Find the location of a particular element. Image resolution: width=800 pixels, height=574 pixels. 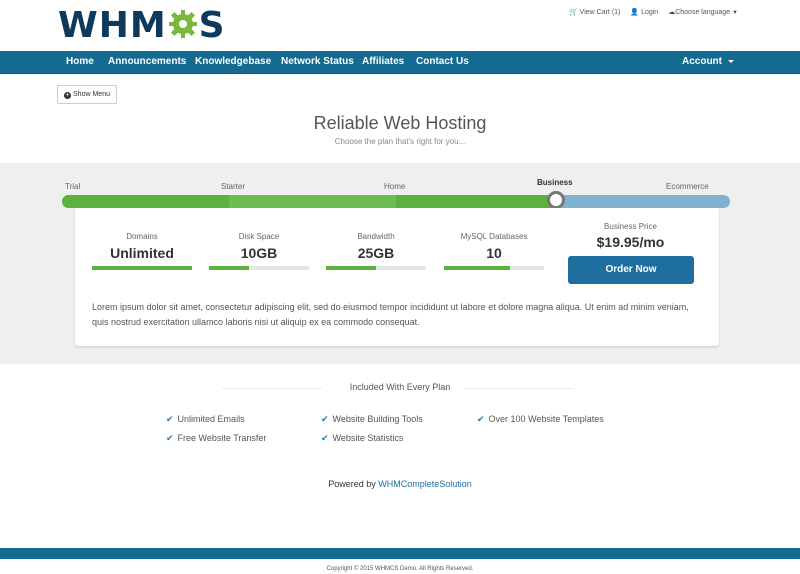

language-dropdown: ☁Choose language ▼ is located at coordinates (703, 12).